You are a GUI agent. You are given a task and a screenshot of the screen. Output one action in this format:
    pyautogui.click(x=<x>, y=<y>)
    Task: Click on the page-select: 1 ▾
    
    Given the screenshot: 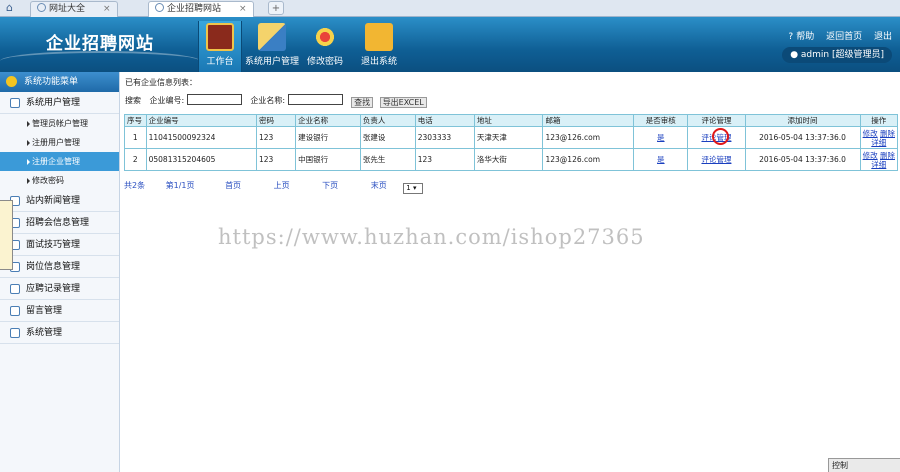 What is the action you would take?
    pyautogui.click(x=413, y=188)
    